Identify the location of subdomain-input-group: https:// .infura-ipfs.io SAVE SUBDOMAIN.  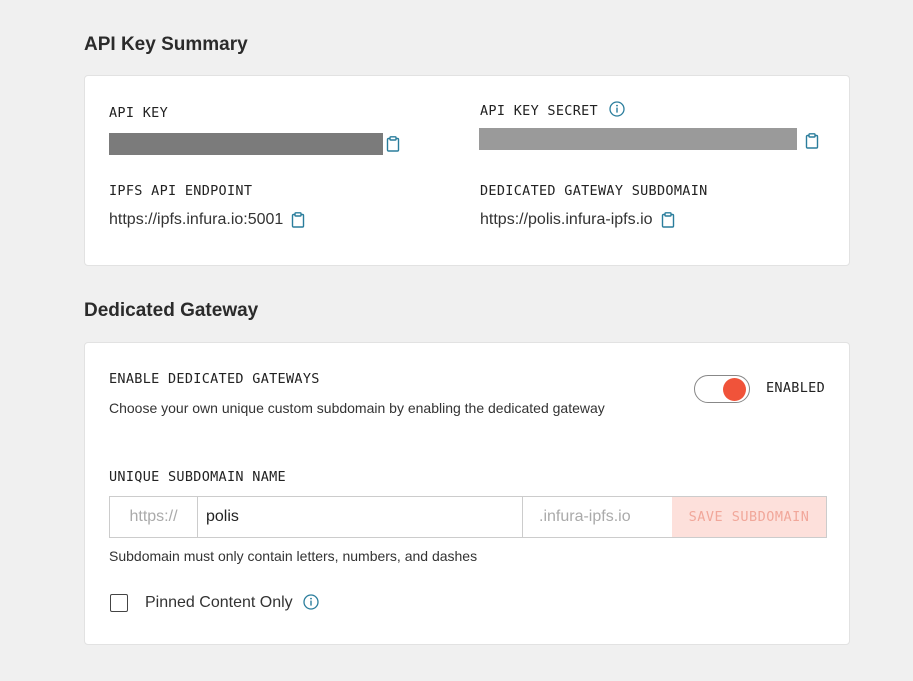
(468, 517).